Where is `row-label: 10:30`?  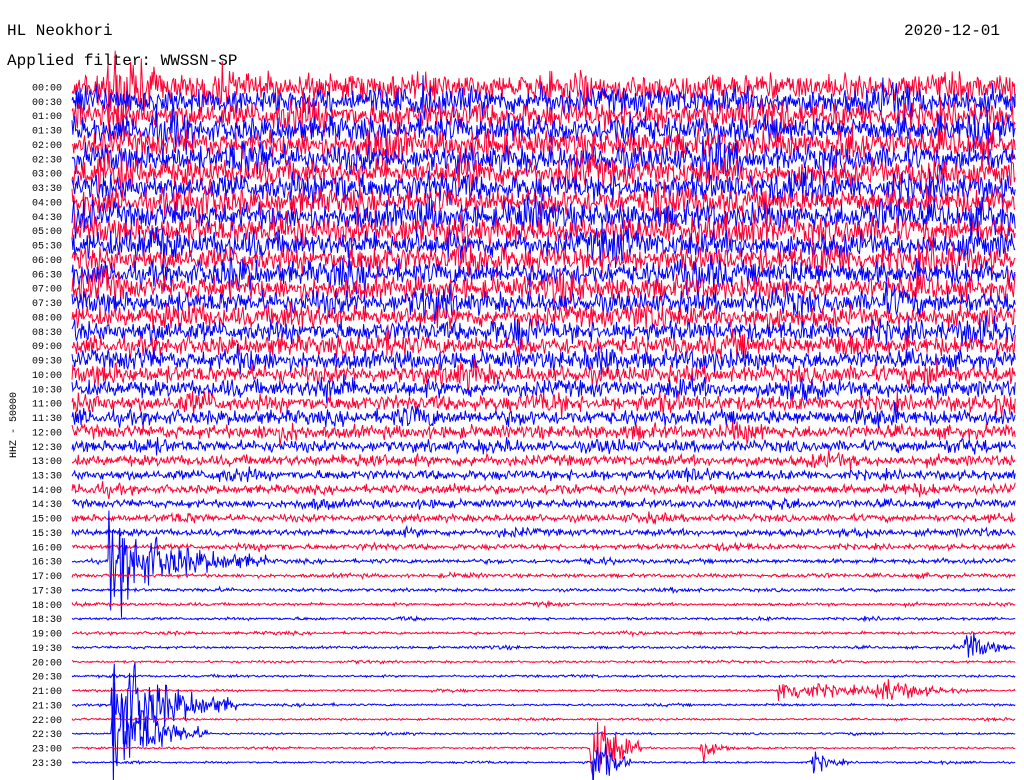
row-label: 10:30 is located at coordinates (47, 390).